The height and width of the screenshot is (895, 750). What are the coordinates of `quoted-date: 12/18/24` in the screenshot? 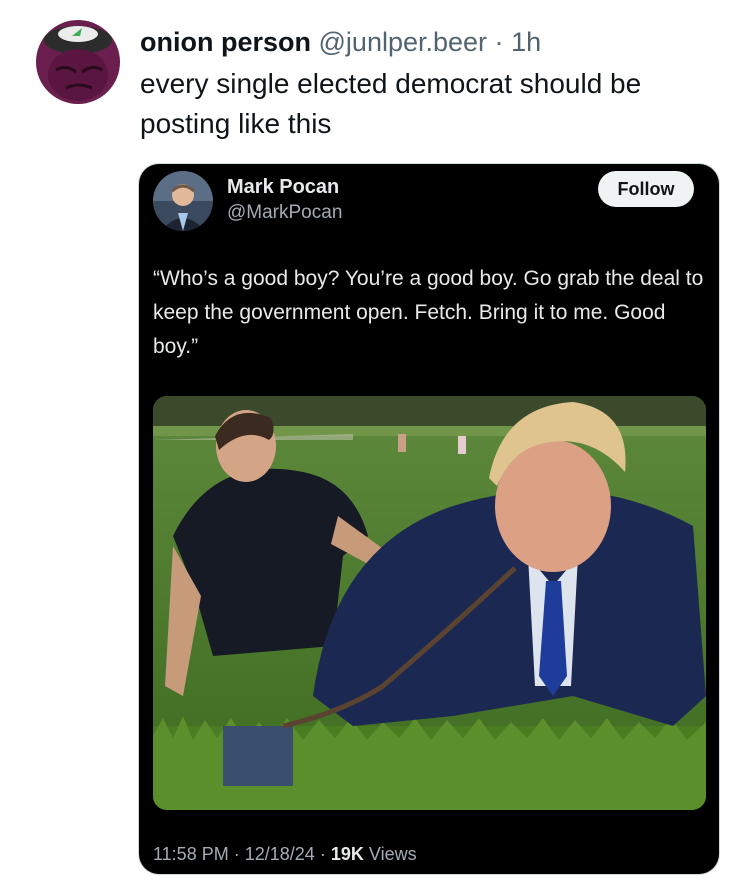 It's located at (280, 854).